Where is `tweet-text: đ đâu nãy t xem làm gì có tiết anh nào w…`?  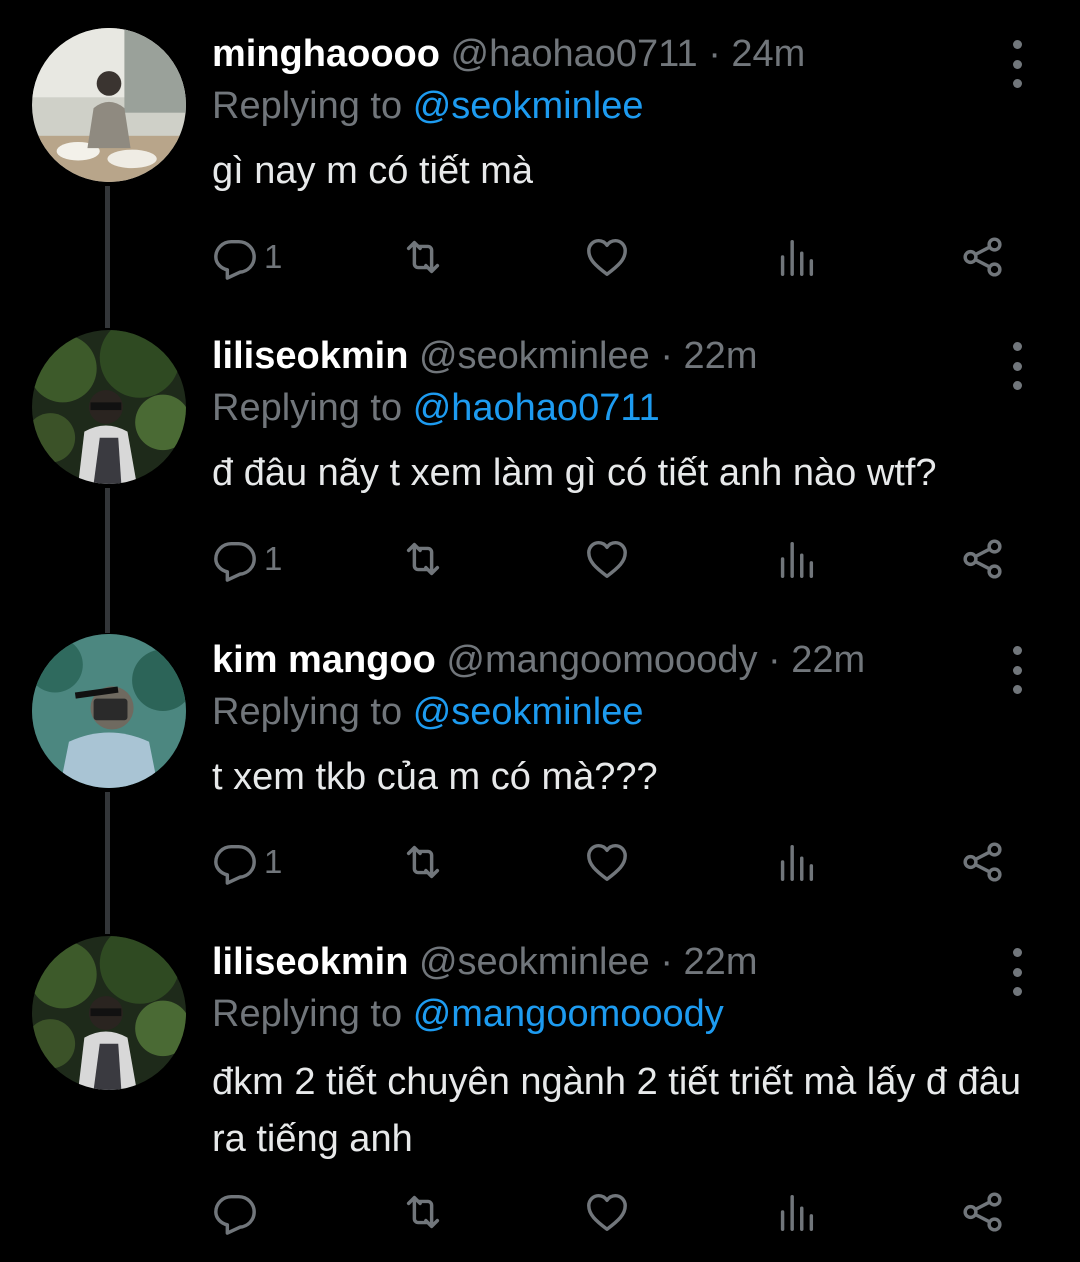
tweet-text: đ đâu nãy t xem làm gì có tiết anh nào w… is located at coordinates (574, 473).